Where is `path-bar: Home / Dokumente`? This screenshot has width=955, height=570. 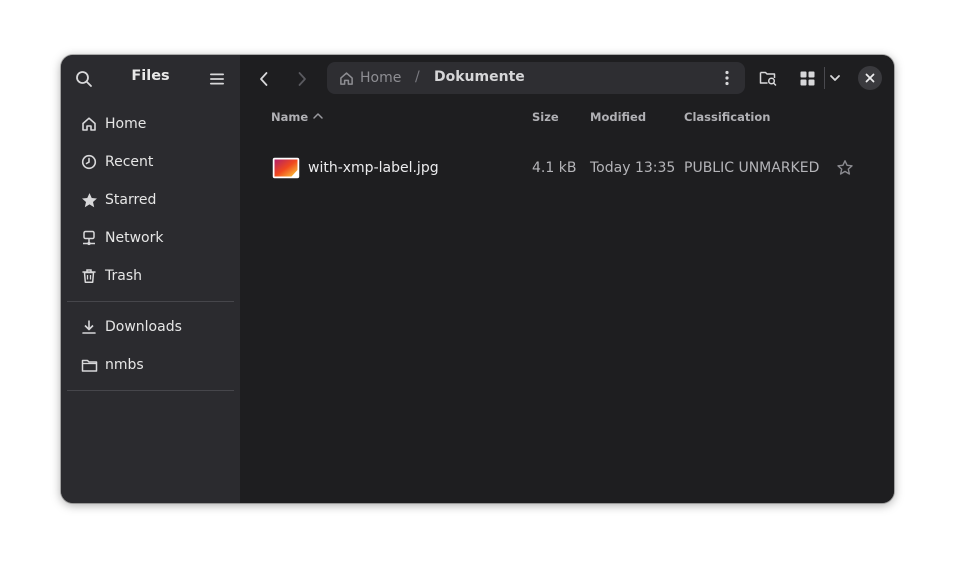 path-bar: Home / Dokumente is located at coordinates (536, 78).